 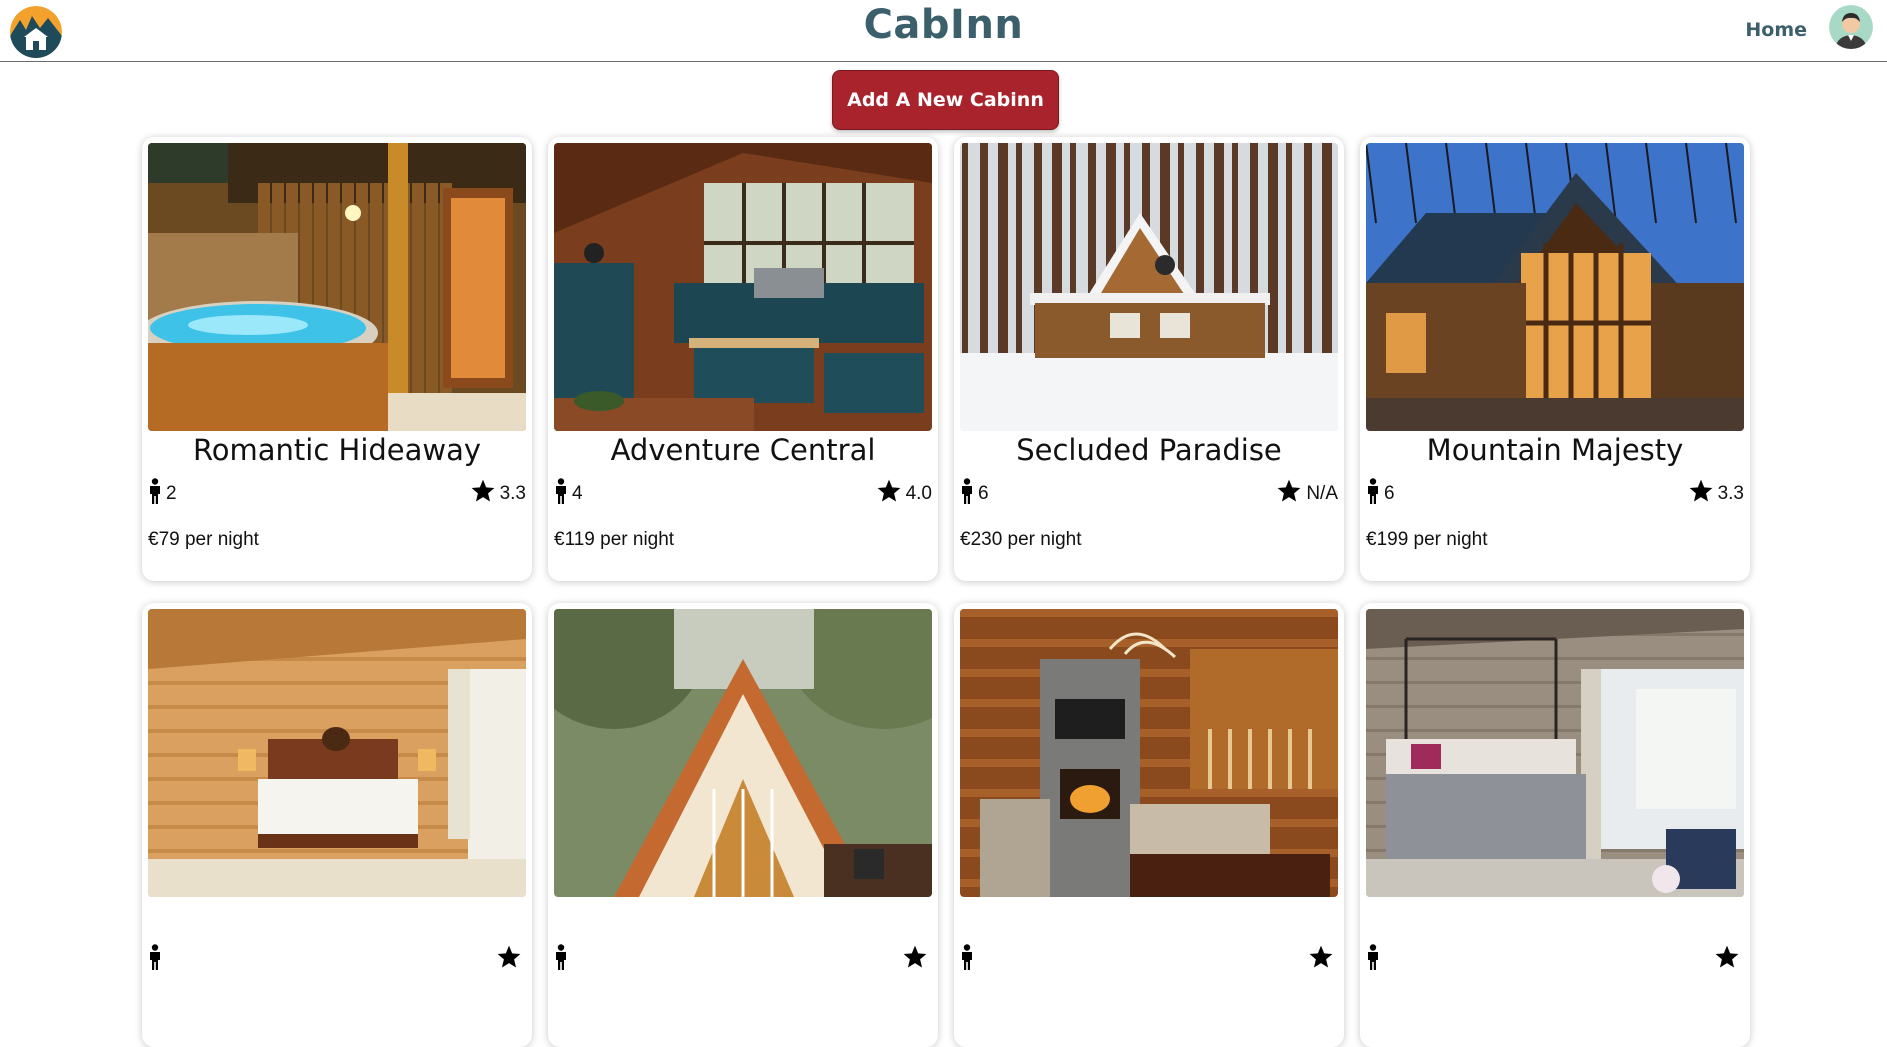 I want to click on guest-count: 2, so click(x=171, y=493).